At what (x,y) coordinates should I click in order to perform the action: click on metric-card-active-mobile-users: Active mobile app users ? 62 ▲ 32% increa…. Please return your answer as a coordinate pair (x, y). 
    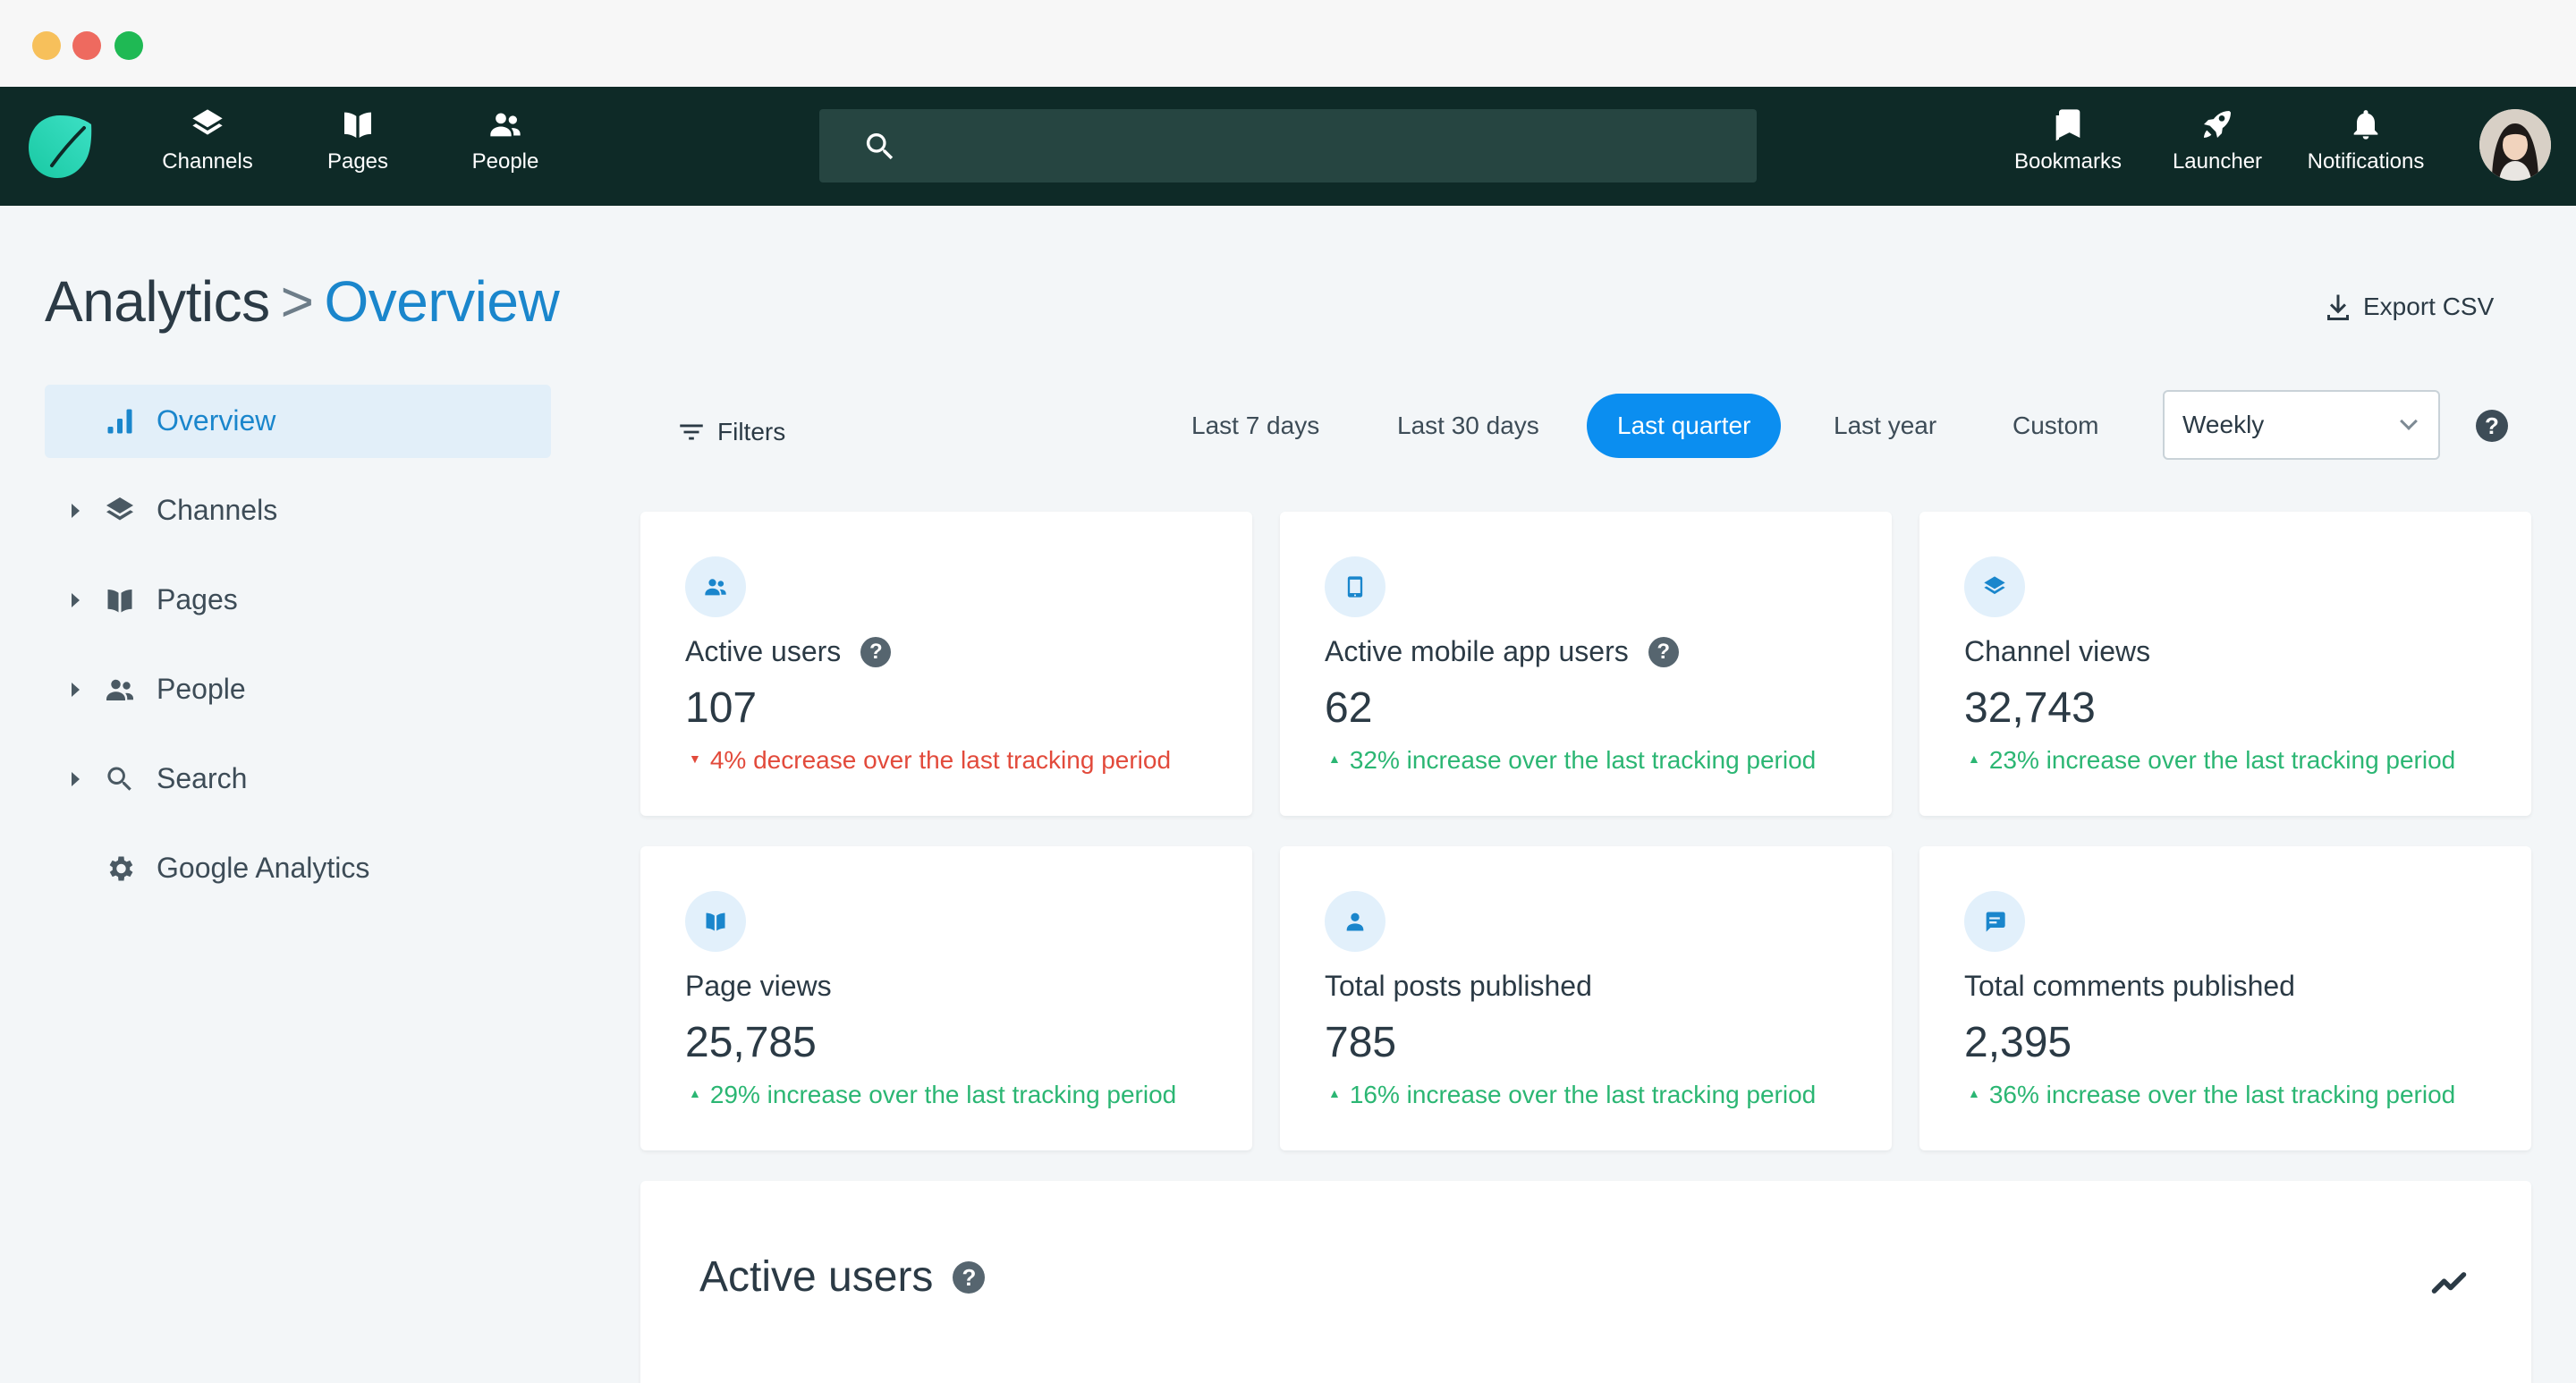
    Looking at the image, I should click on (1586, 664).